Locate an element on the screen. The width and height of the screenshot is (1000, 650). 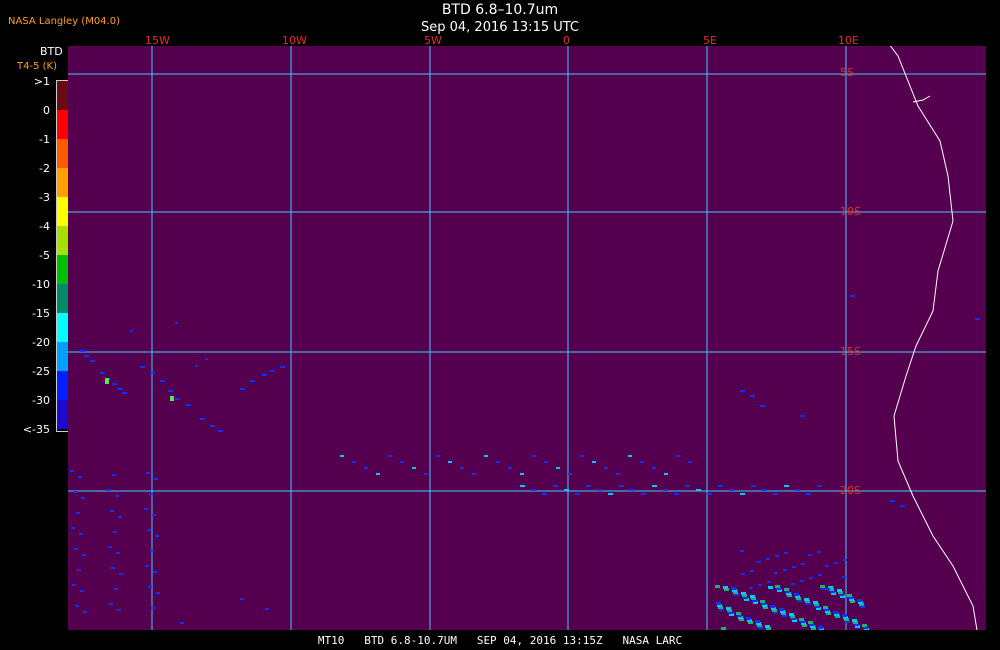
legend-label: -3 is located at coordinates (44, 197).